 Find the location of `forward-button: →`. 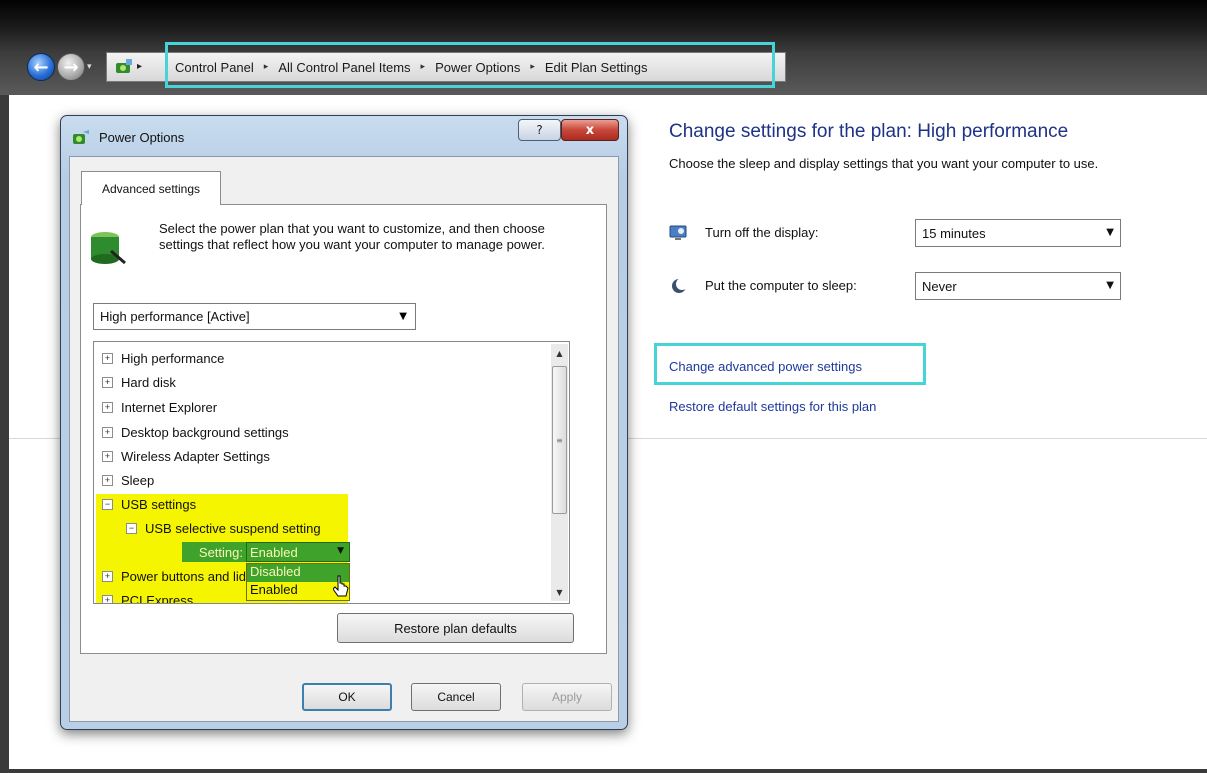

forward-button: → is located at coordinates (71, 67).